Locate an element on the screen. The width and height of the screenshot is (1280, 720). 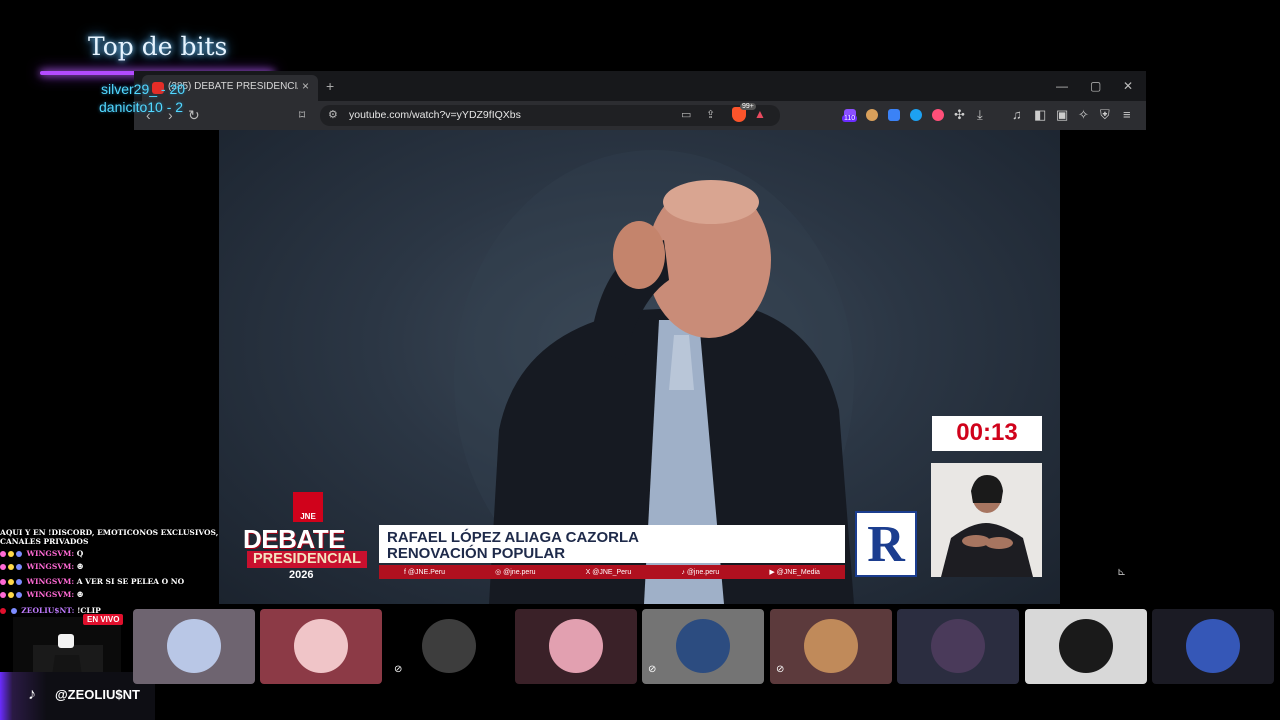
cast-icon: ▭ is located at coordinates (686, 114).